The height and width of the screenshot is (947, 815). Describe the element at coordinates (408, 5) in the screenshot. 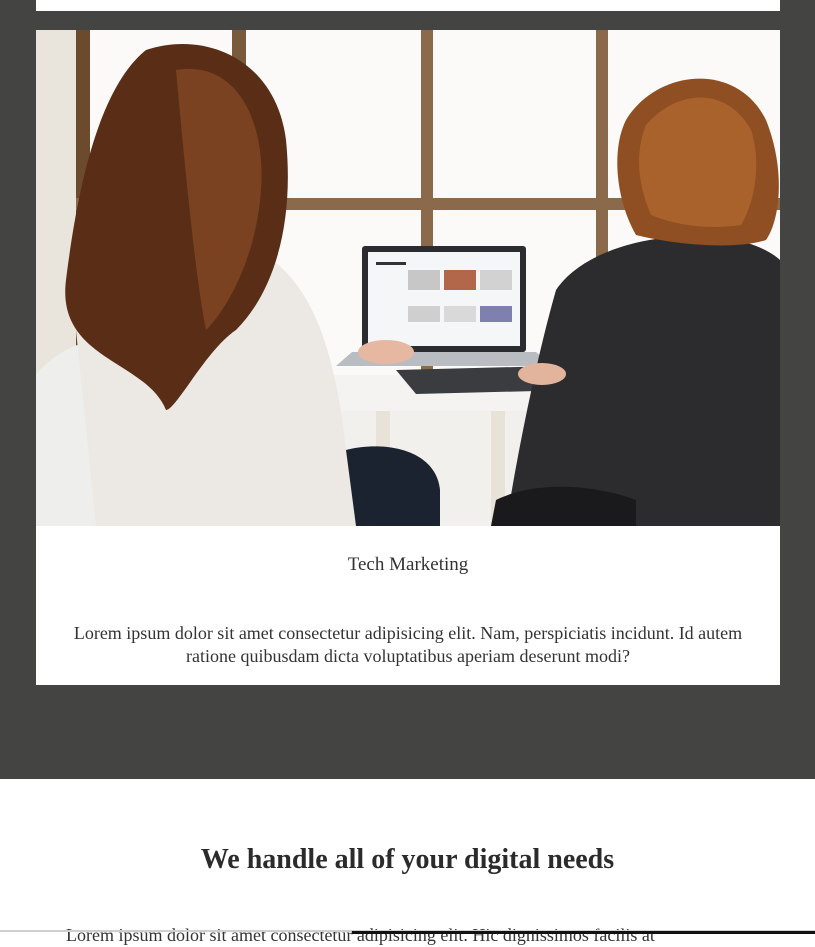

I see `previous-card-edge` at that location.